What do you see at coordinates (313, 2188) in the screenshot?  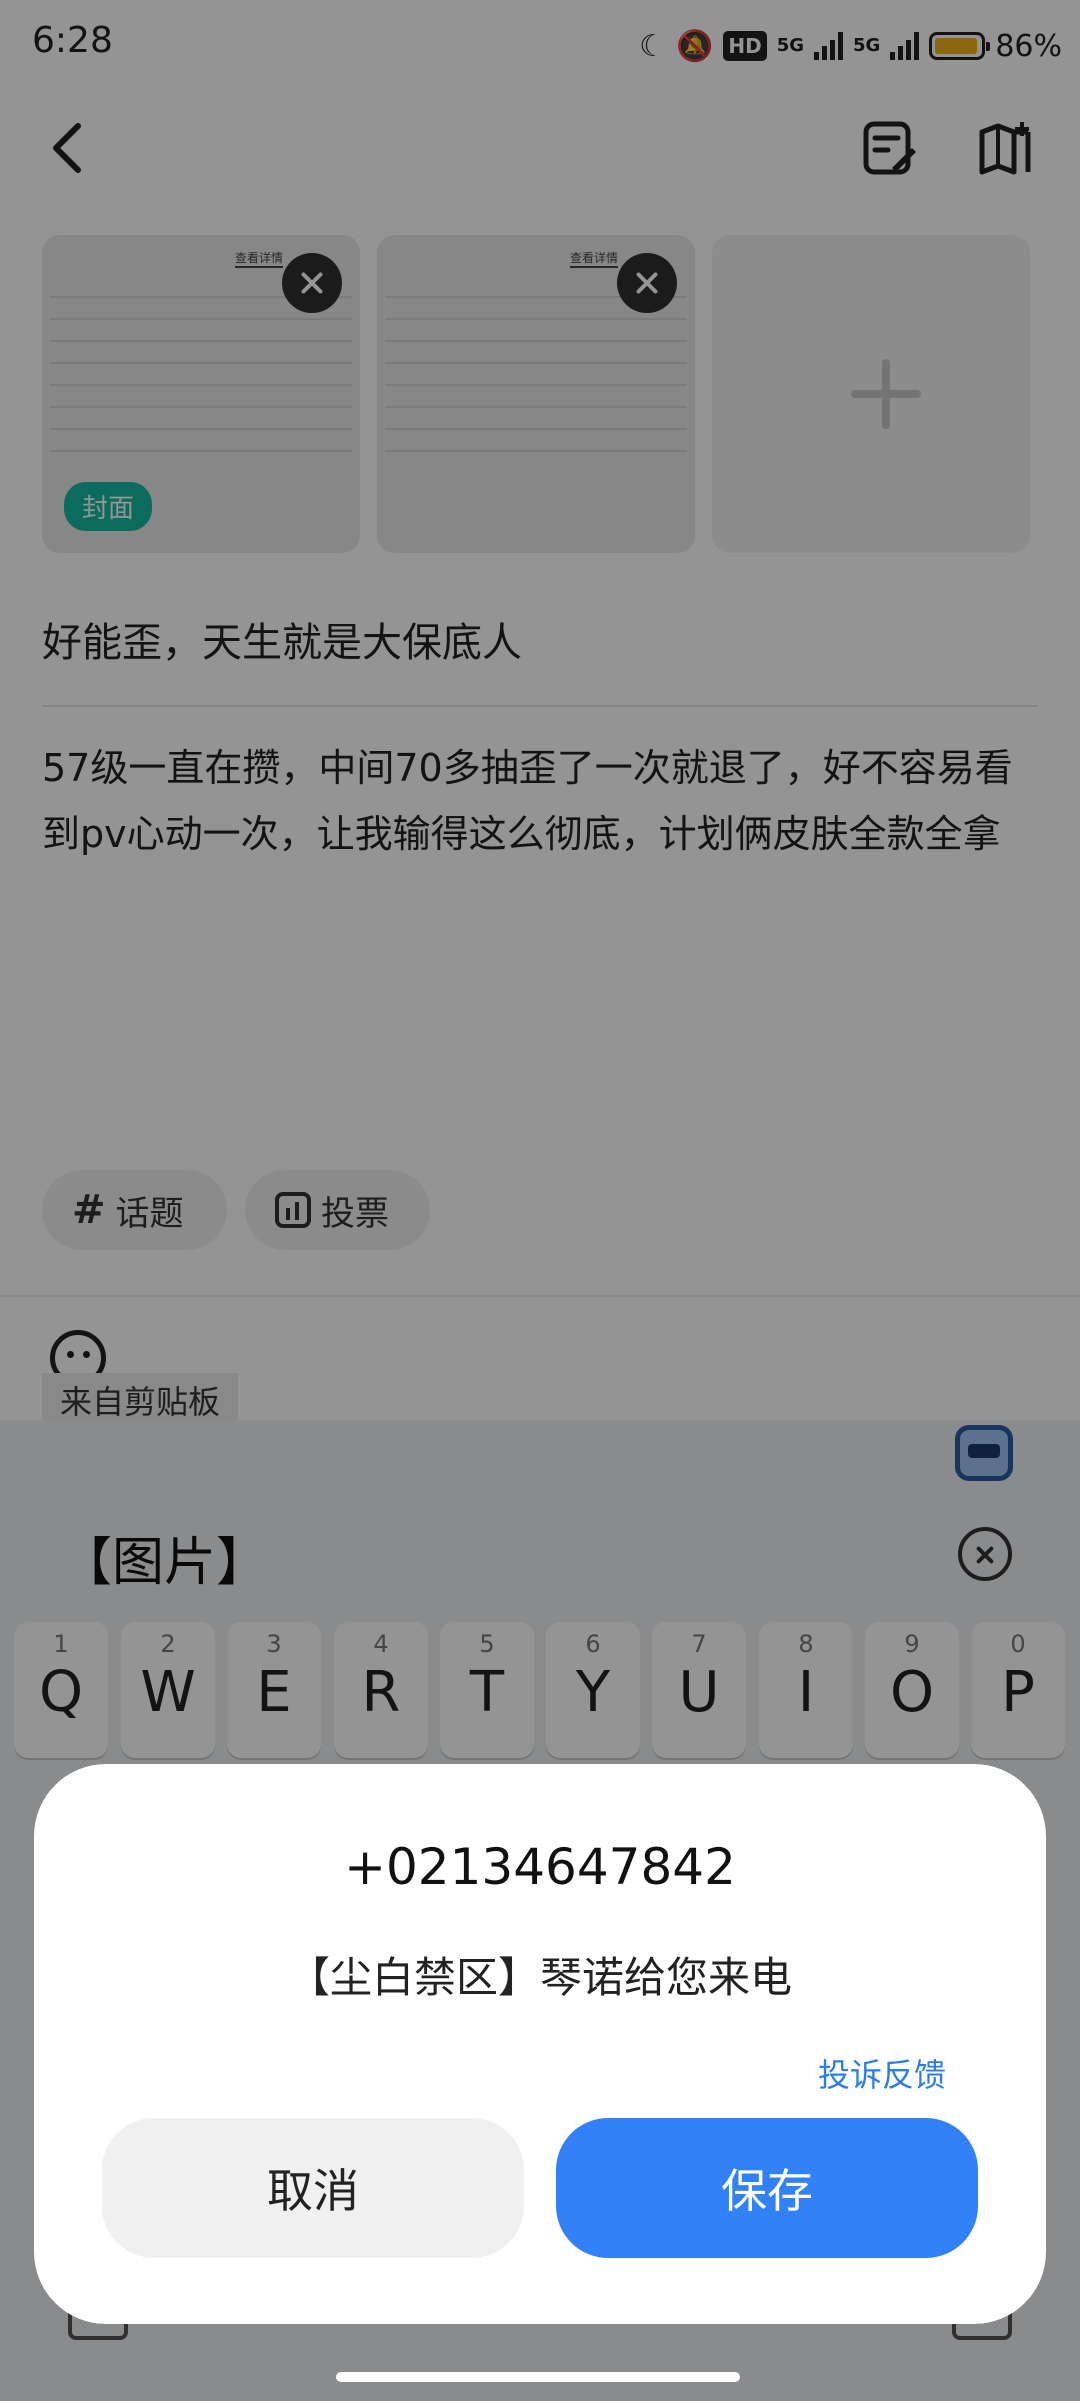 I see `cancel-button: 取消` at bounding box center [313, 2188].